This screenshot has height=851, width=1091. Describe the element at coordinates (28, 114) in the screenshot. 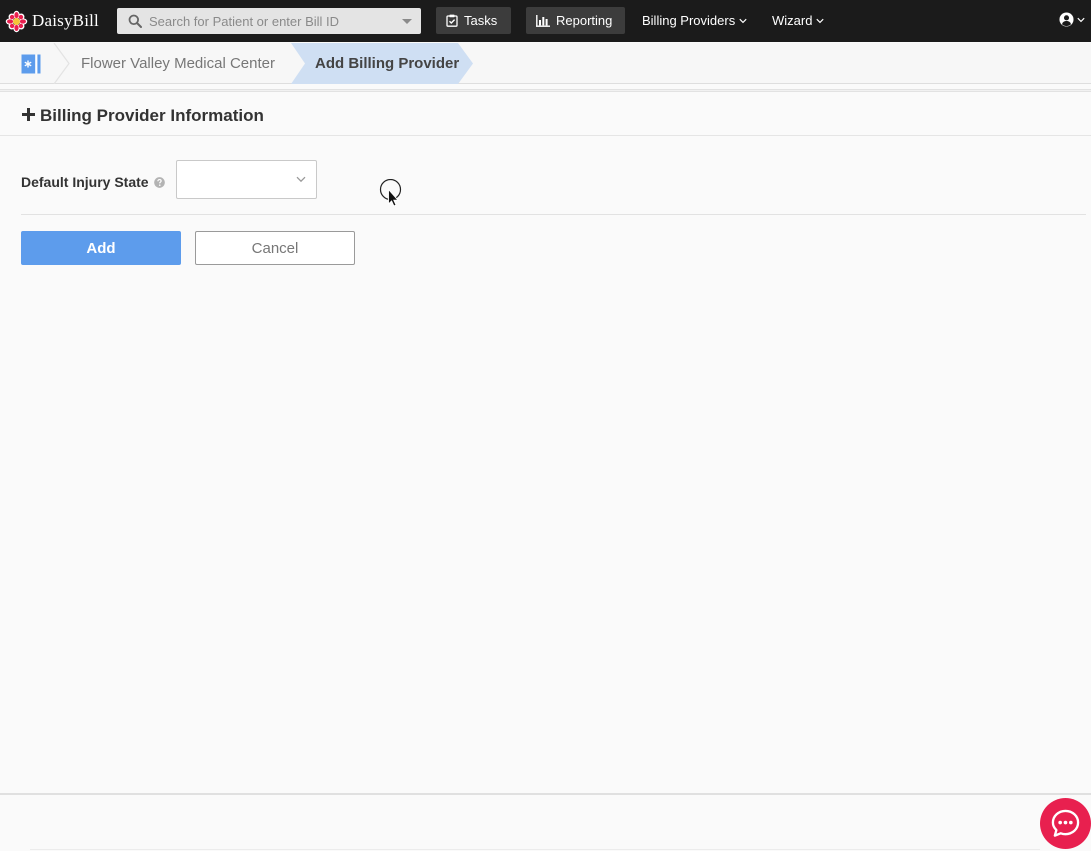

I see `plus-icon` at that location.